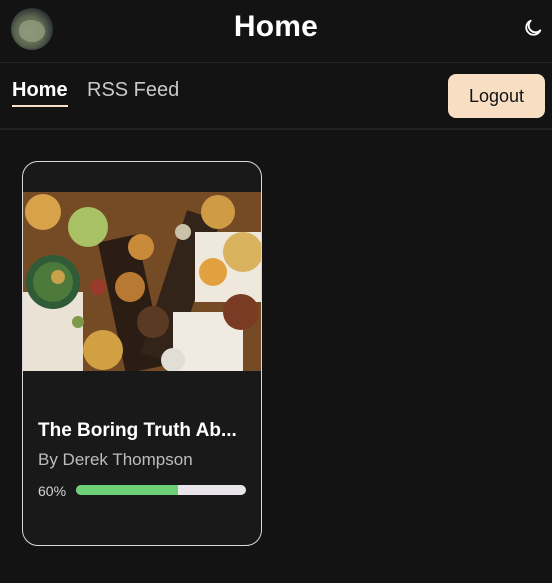 This screenshot has width=552, height=583. What do you see at coordinates (40, 93) in the screenshot?
I see `tab-home: Home` at bounding box center [40, 93].